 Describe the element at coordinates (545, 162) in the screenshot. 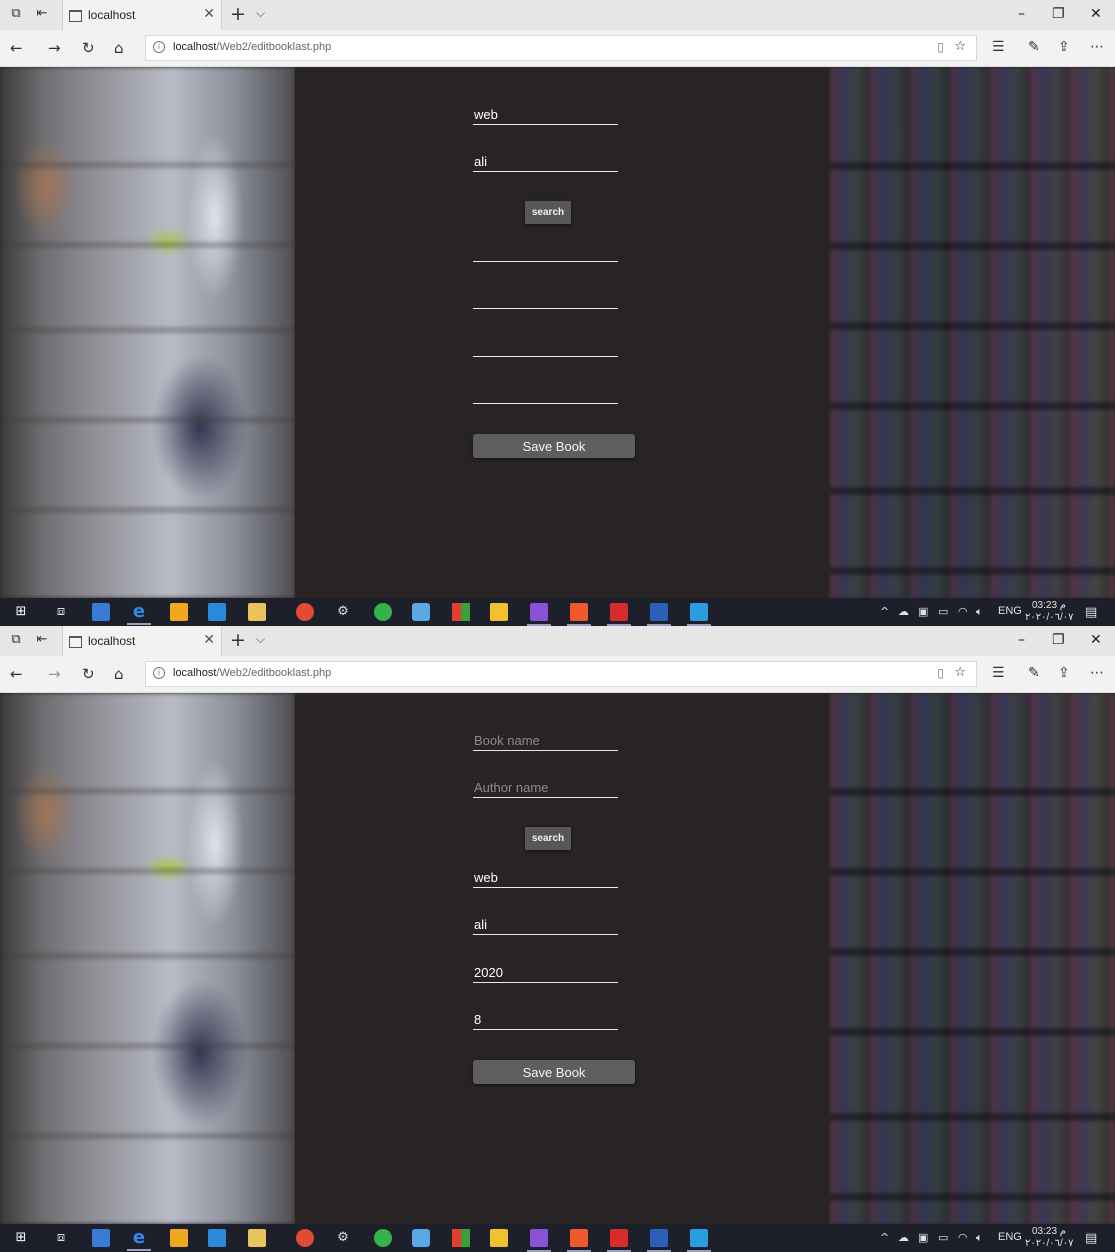

I see `author-name-input` at that location.